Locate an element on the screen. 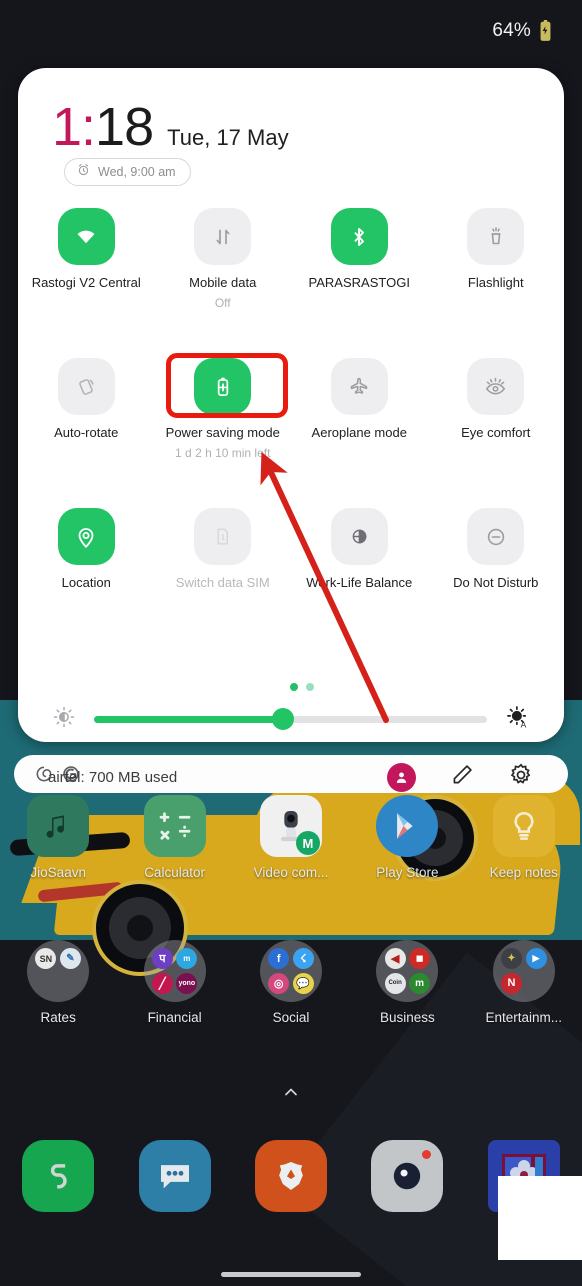 Image resolution: width=582 pixels, height=1286 pixels. home-folder-financial: प m ╱ yono Financial is located at coordinates (174, 982).